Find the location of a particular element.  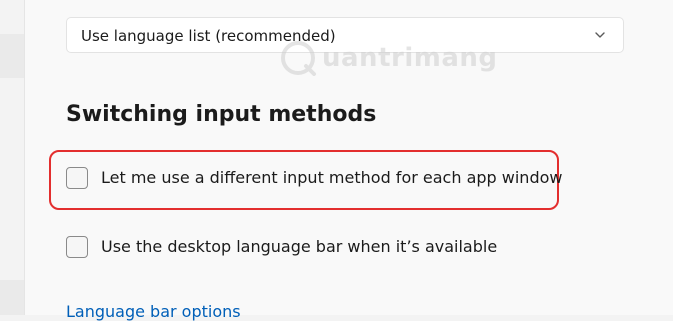

watermark-logo: uantrimang is located at coordinates (388, 60).